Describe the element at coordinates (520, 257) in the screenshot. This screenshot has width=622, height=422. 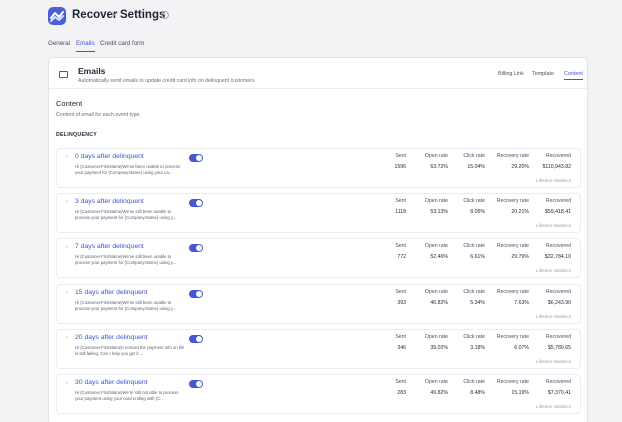
I see `stat-value-recovery-rate: 29.79%` at that location.